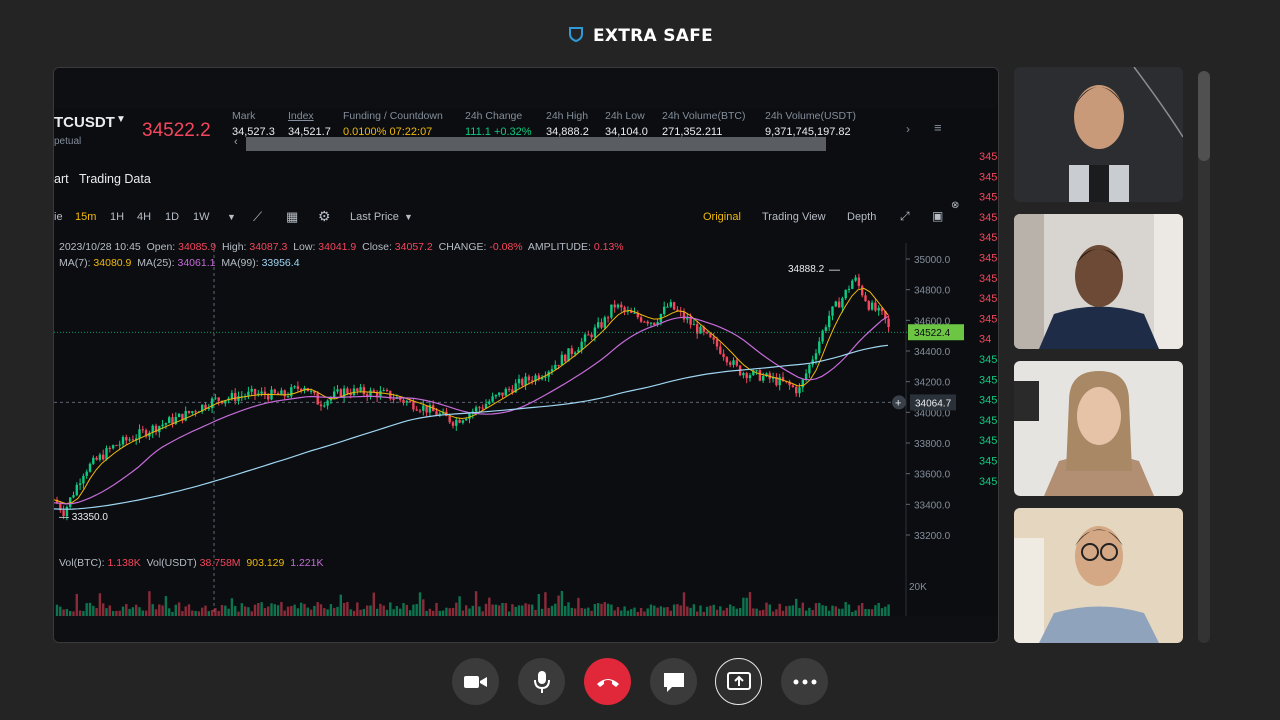  I want to click on camera-button, so click(475, 681).